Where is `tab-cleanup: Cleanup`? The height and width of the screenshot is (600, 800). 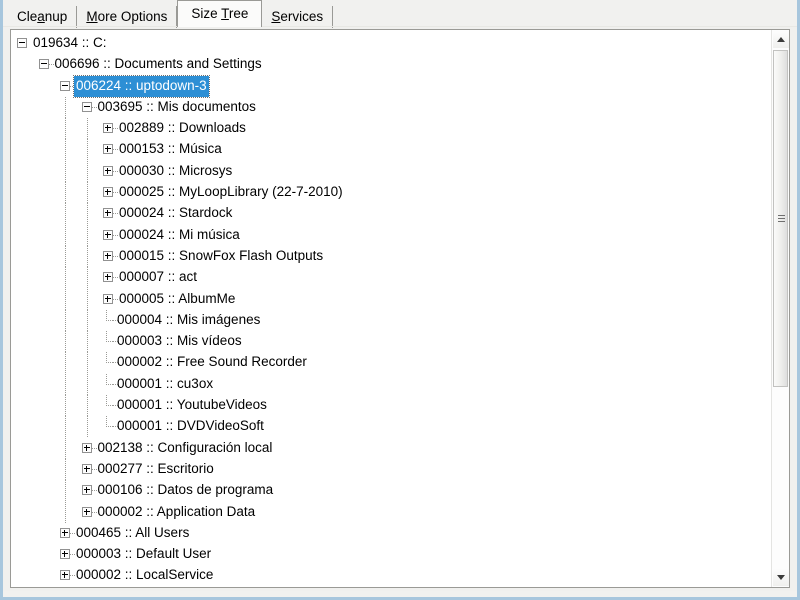
tab-cleanup: Cleanup is located at coordinates (43, 17).